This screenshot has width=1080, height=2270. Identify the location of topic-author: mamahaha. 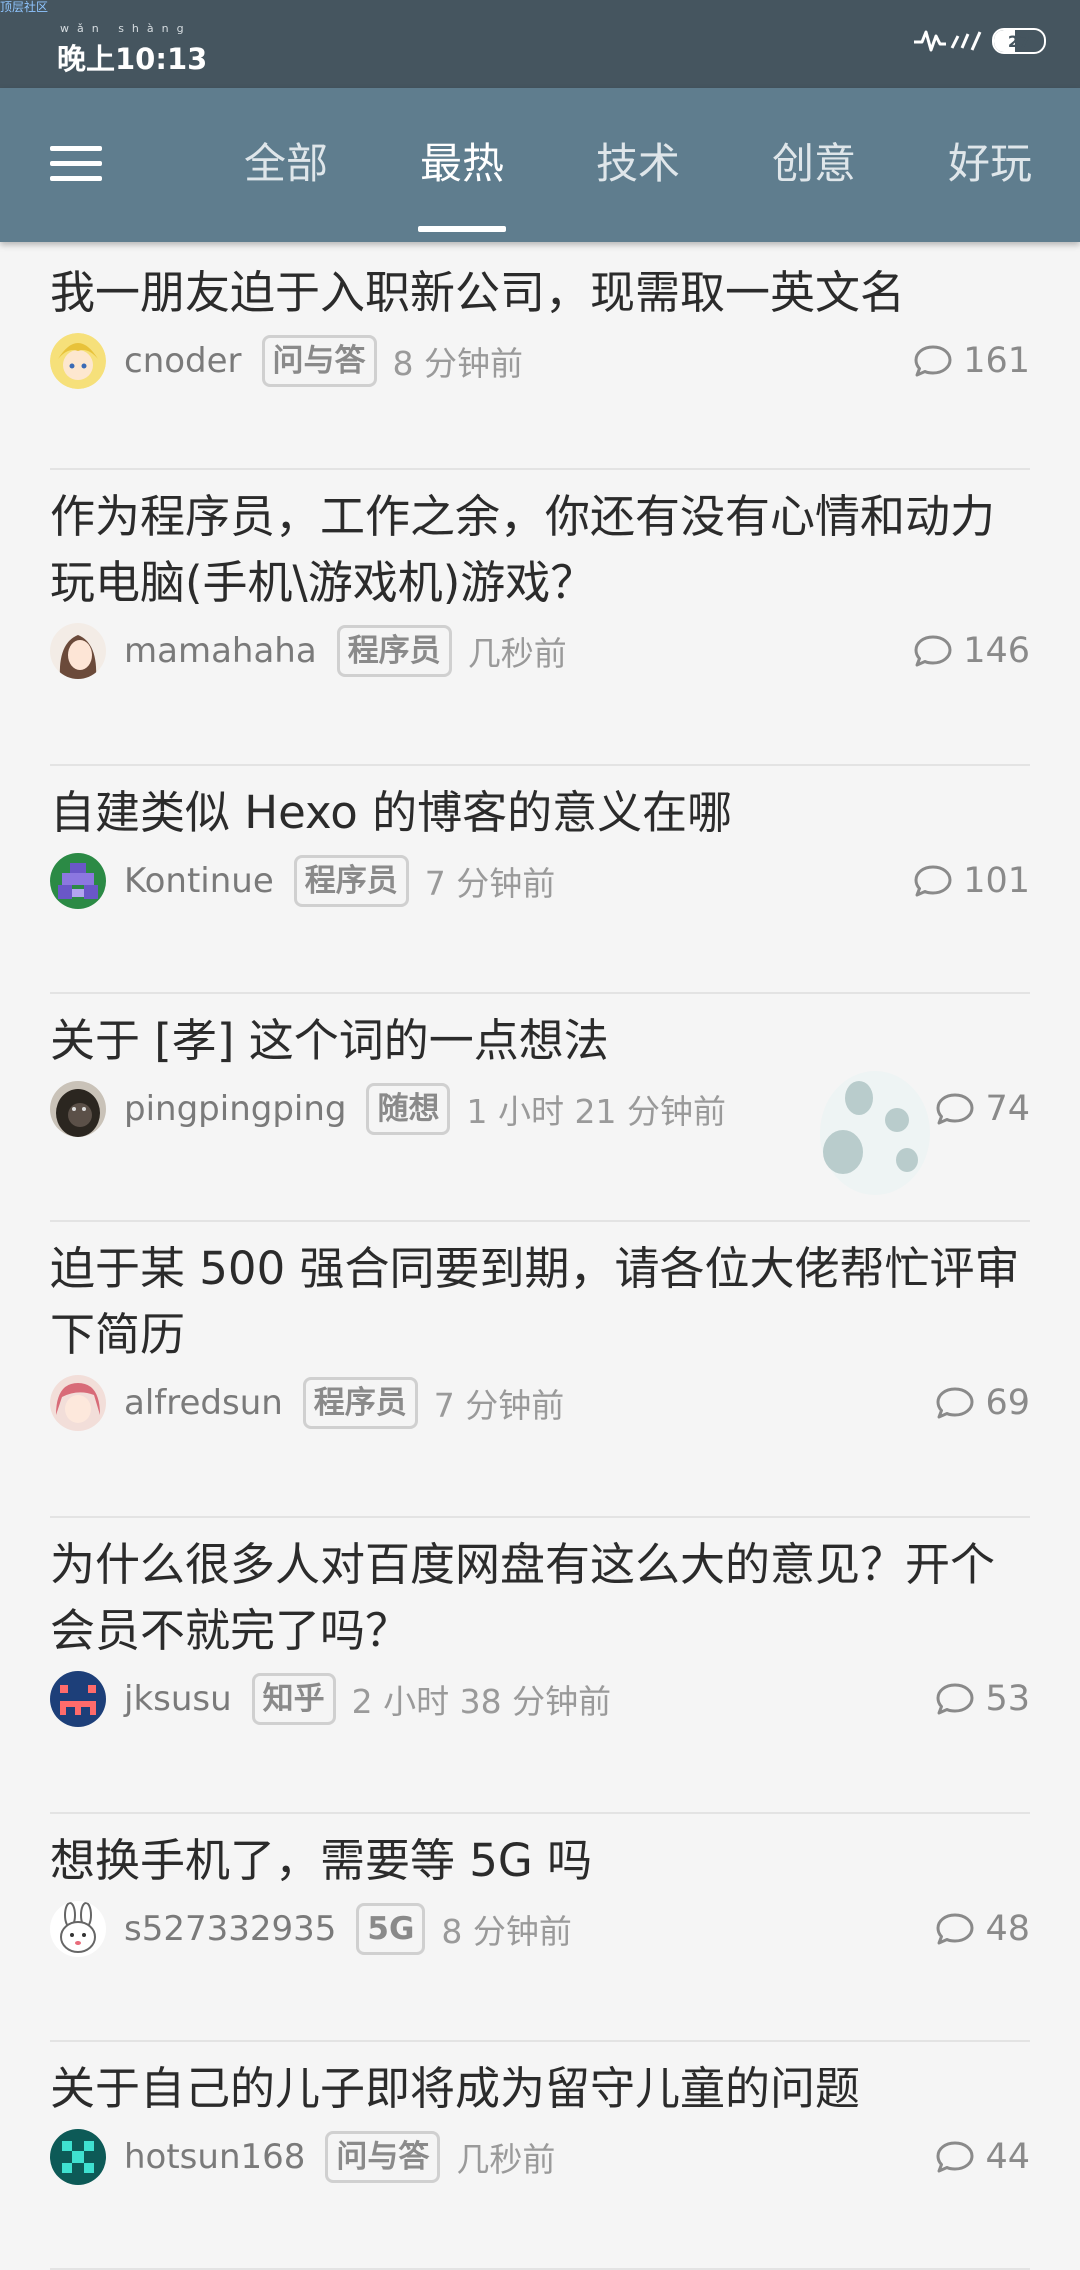
(220, 651).